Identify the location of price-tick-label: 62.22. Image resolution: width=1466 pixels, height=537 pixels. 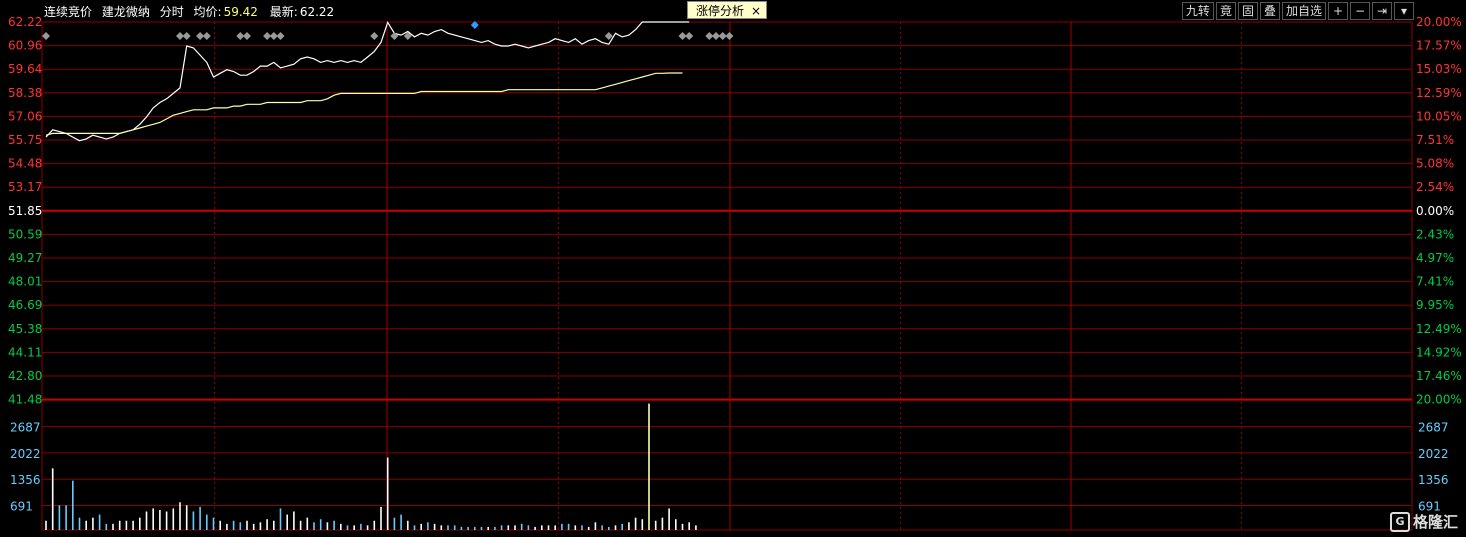
(25, 22).